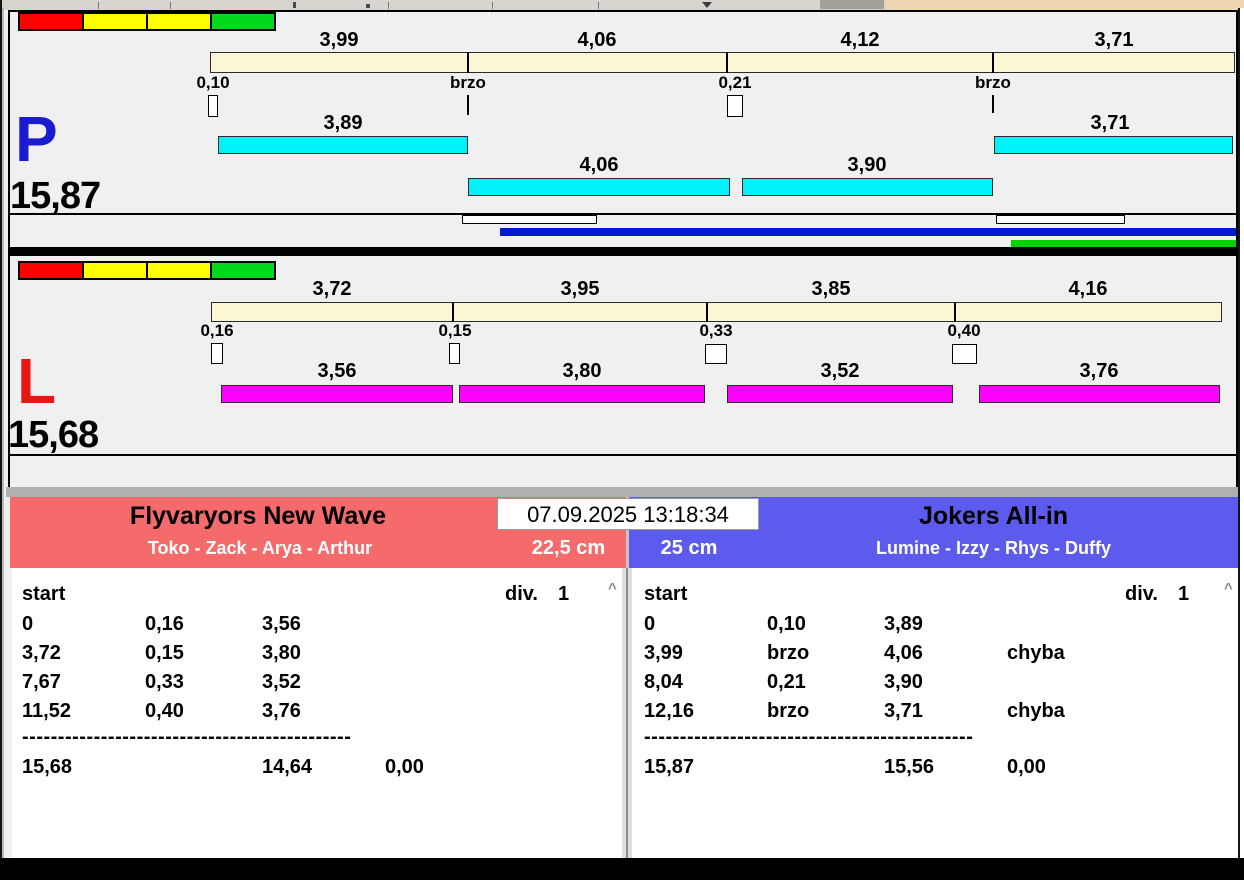 This screenshot has width=1244, height=880. I want to click on lane-l-split-label: 3,85, so click(831, 289).